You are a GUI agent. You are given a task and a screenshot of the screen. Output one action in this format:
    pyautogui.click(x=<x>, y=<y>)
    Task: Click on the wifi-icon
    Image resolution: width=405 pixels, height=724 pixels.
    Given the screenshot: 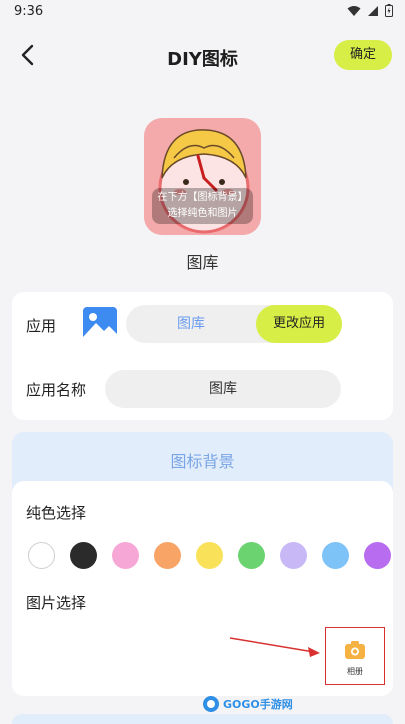 What is the action you would take?
    pyautogui.click(x=354, y=10)
    